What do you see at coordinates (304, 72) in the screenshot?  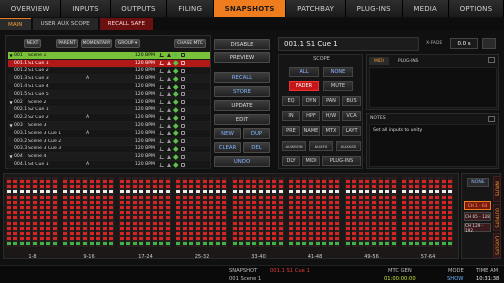 I see `scope-all-button: ALL` at bounding box center [304, 72].